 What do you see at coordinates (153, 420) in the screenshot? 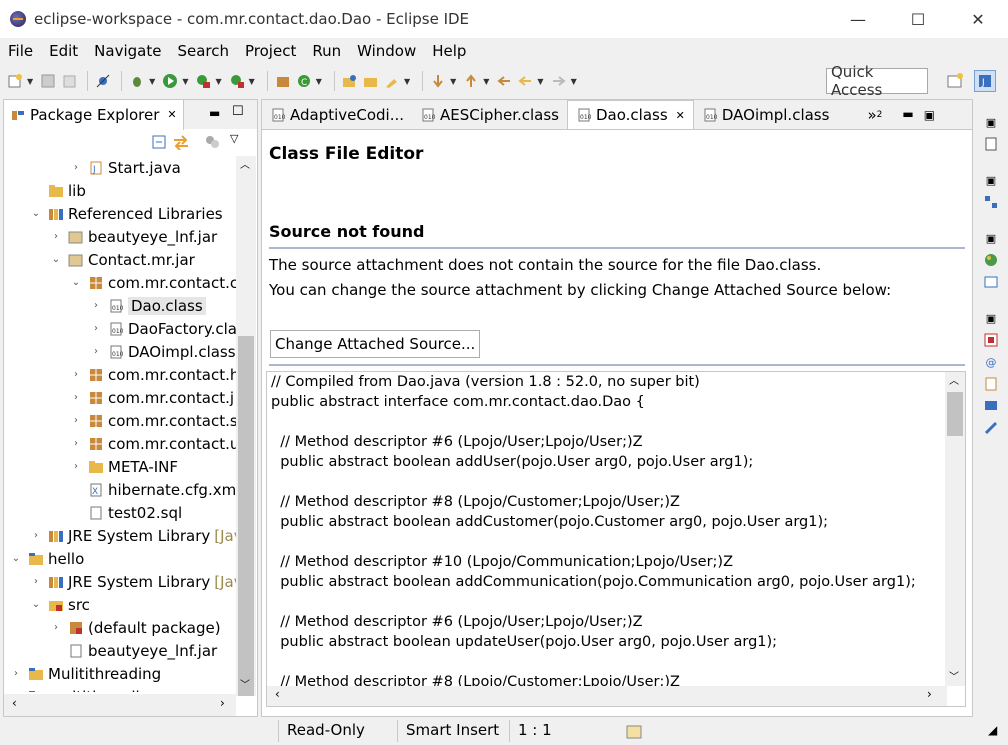
I see `tree-item: › com.mr.contact.s` at bounding box center [153, 420].